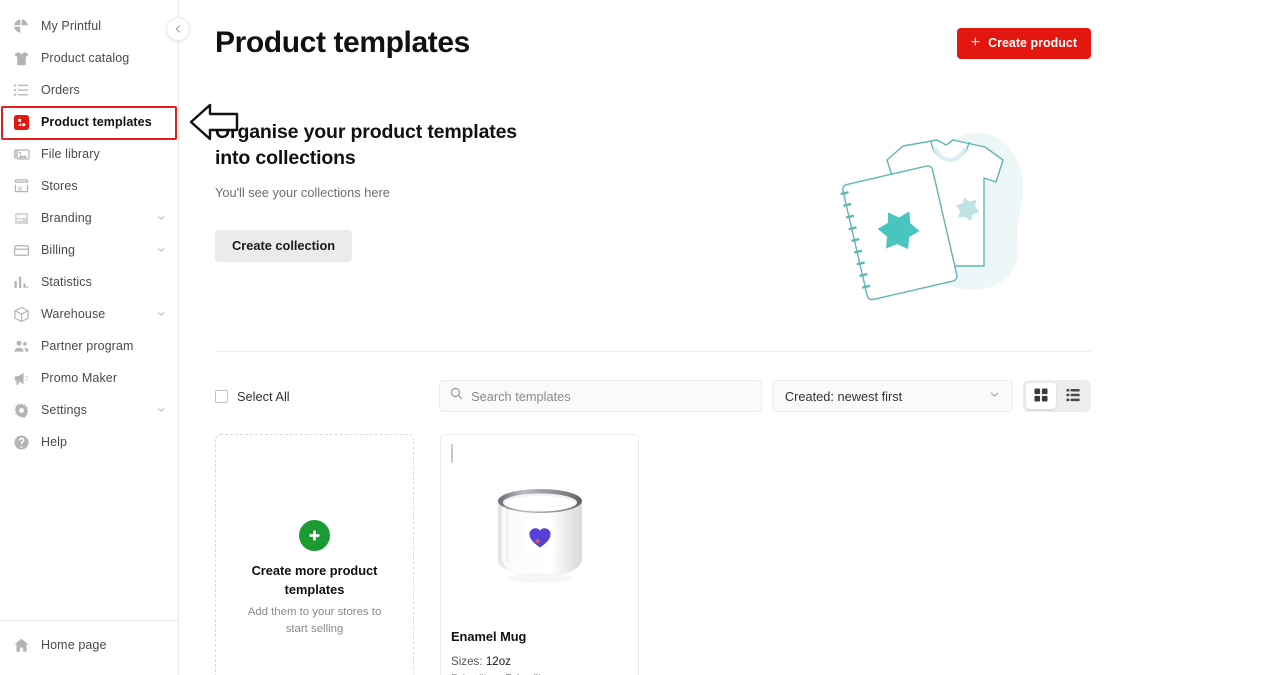 This screenshot has width=1280, height=675. What do you see at coordinates (21, 346) in the screenshot?
I see `people-icon` at bounding box center [21, 346].